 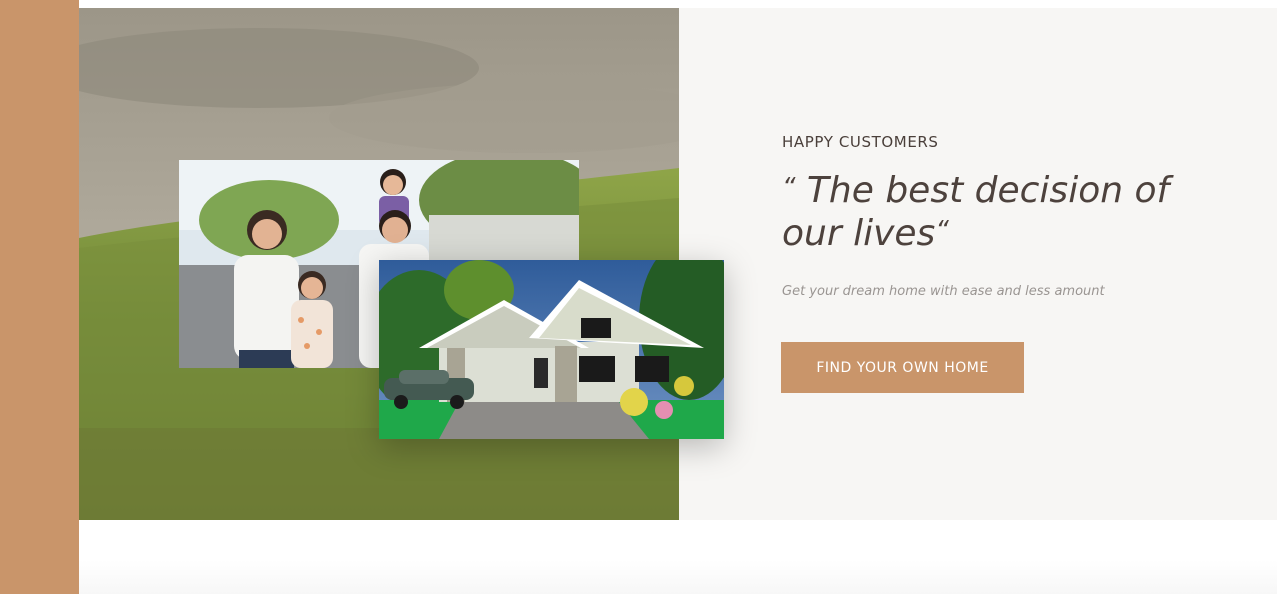 What do you see at coordinates (976, 212) in the screenshot?
I see `quote-text: The best decision of our lives` at bounding box center [976, 212].